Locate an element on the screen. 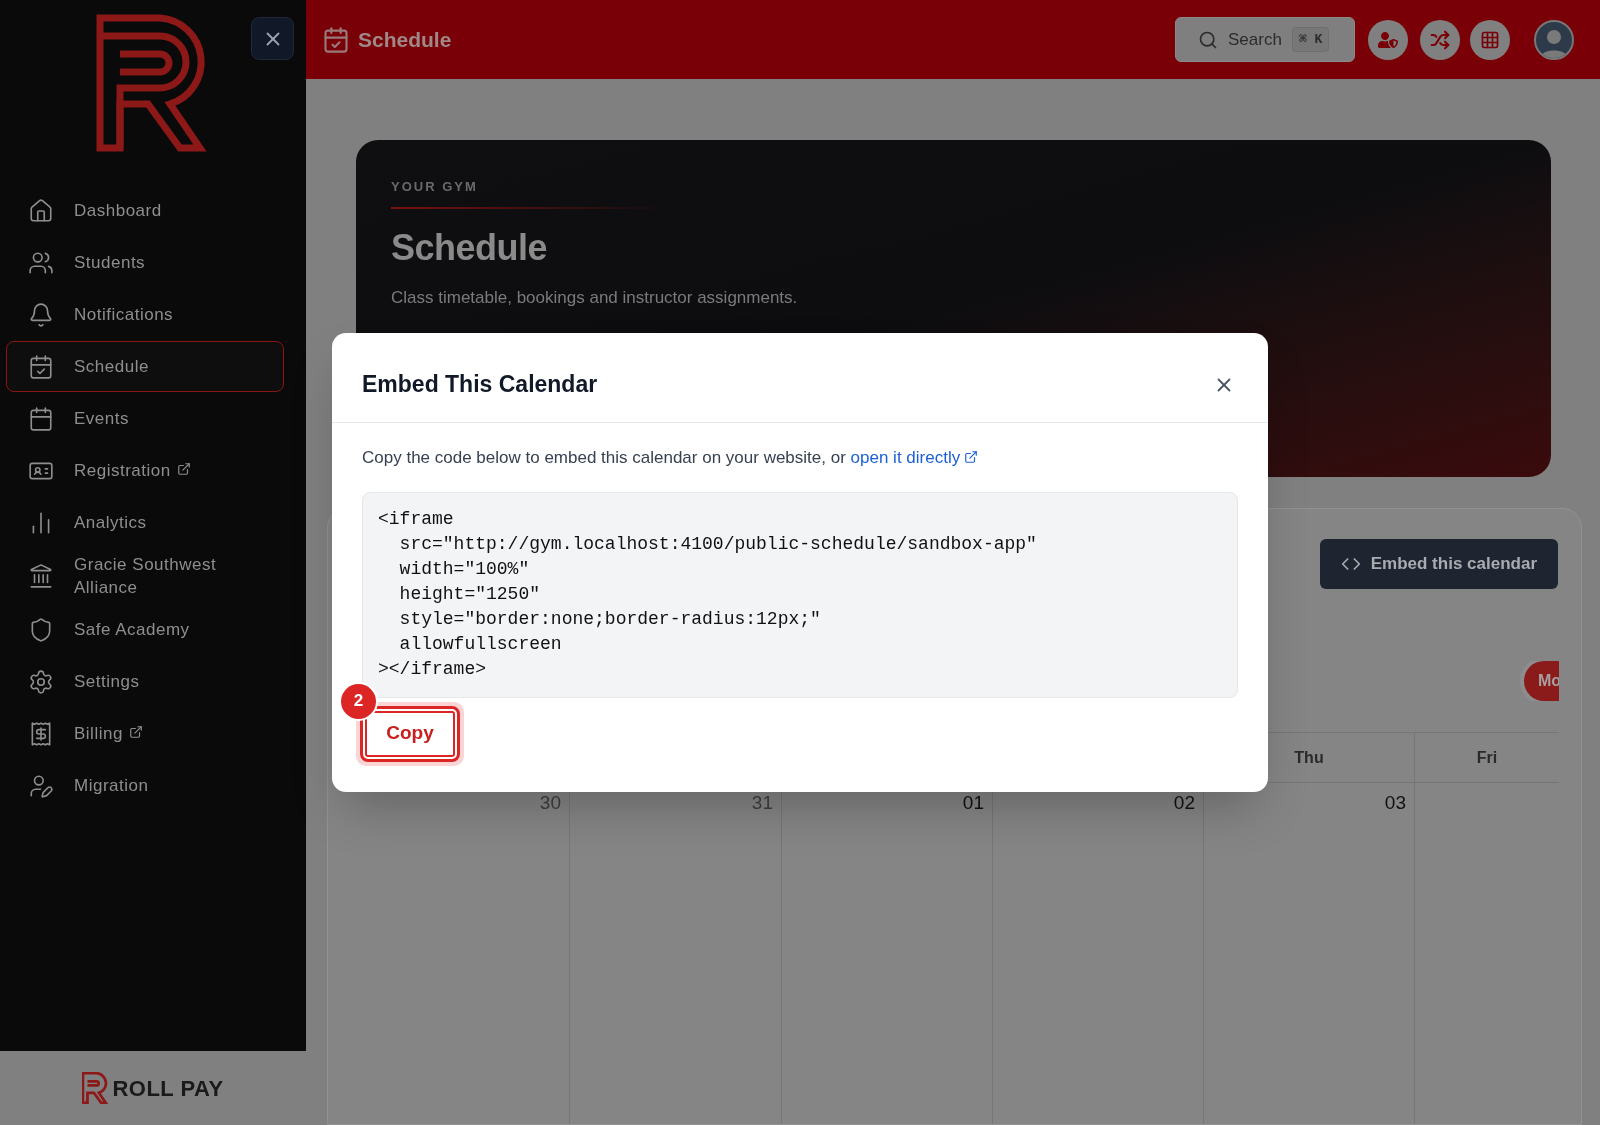 This screenshot has width=1600, height=1125. sidebar-item: Registration is located at coordinates (145, 470).